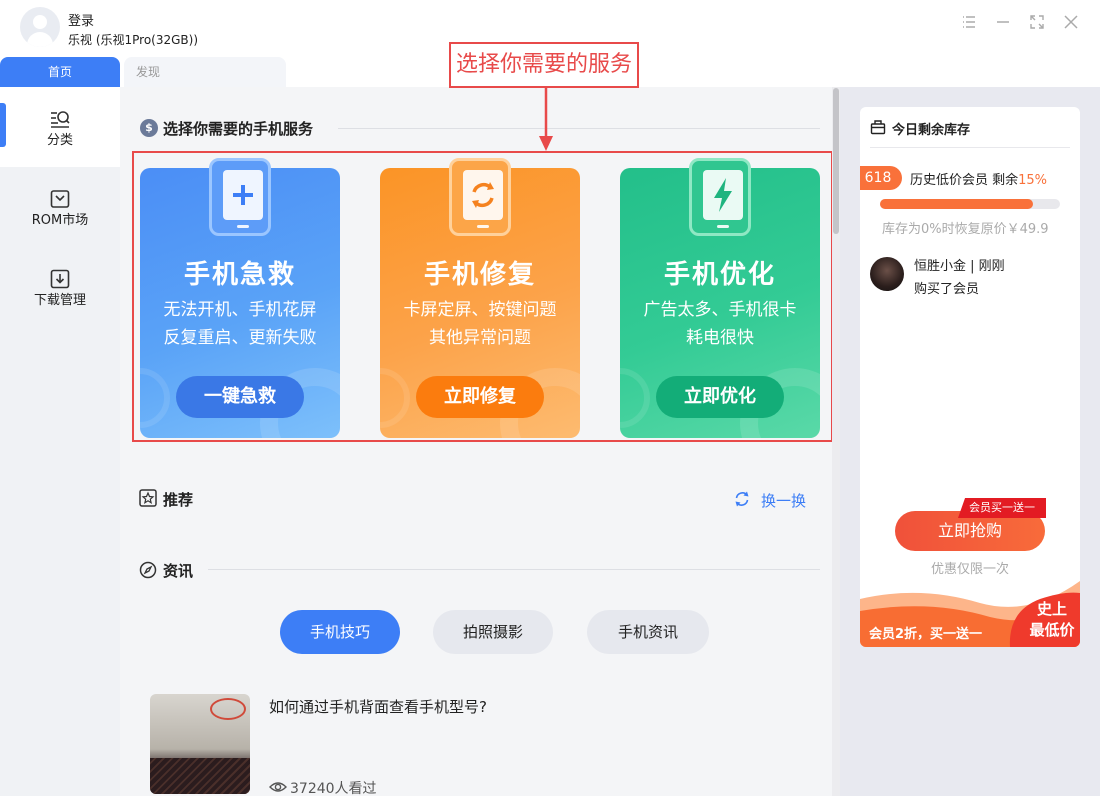 The width and height of the screenshot is (1100, 796). What do you see at coordinates (40, 39) in the screenshot?
I see `avatar-body-shape` at bounding box center [40, 39].